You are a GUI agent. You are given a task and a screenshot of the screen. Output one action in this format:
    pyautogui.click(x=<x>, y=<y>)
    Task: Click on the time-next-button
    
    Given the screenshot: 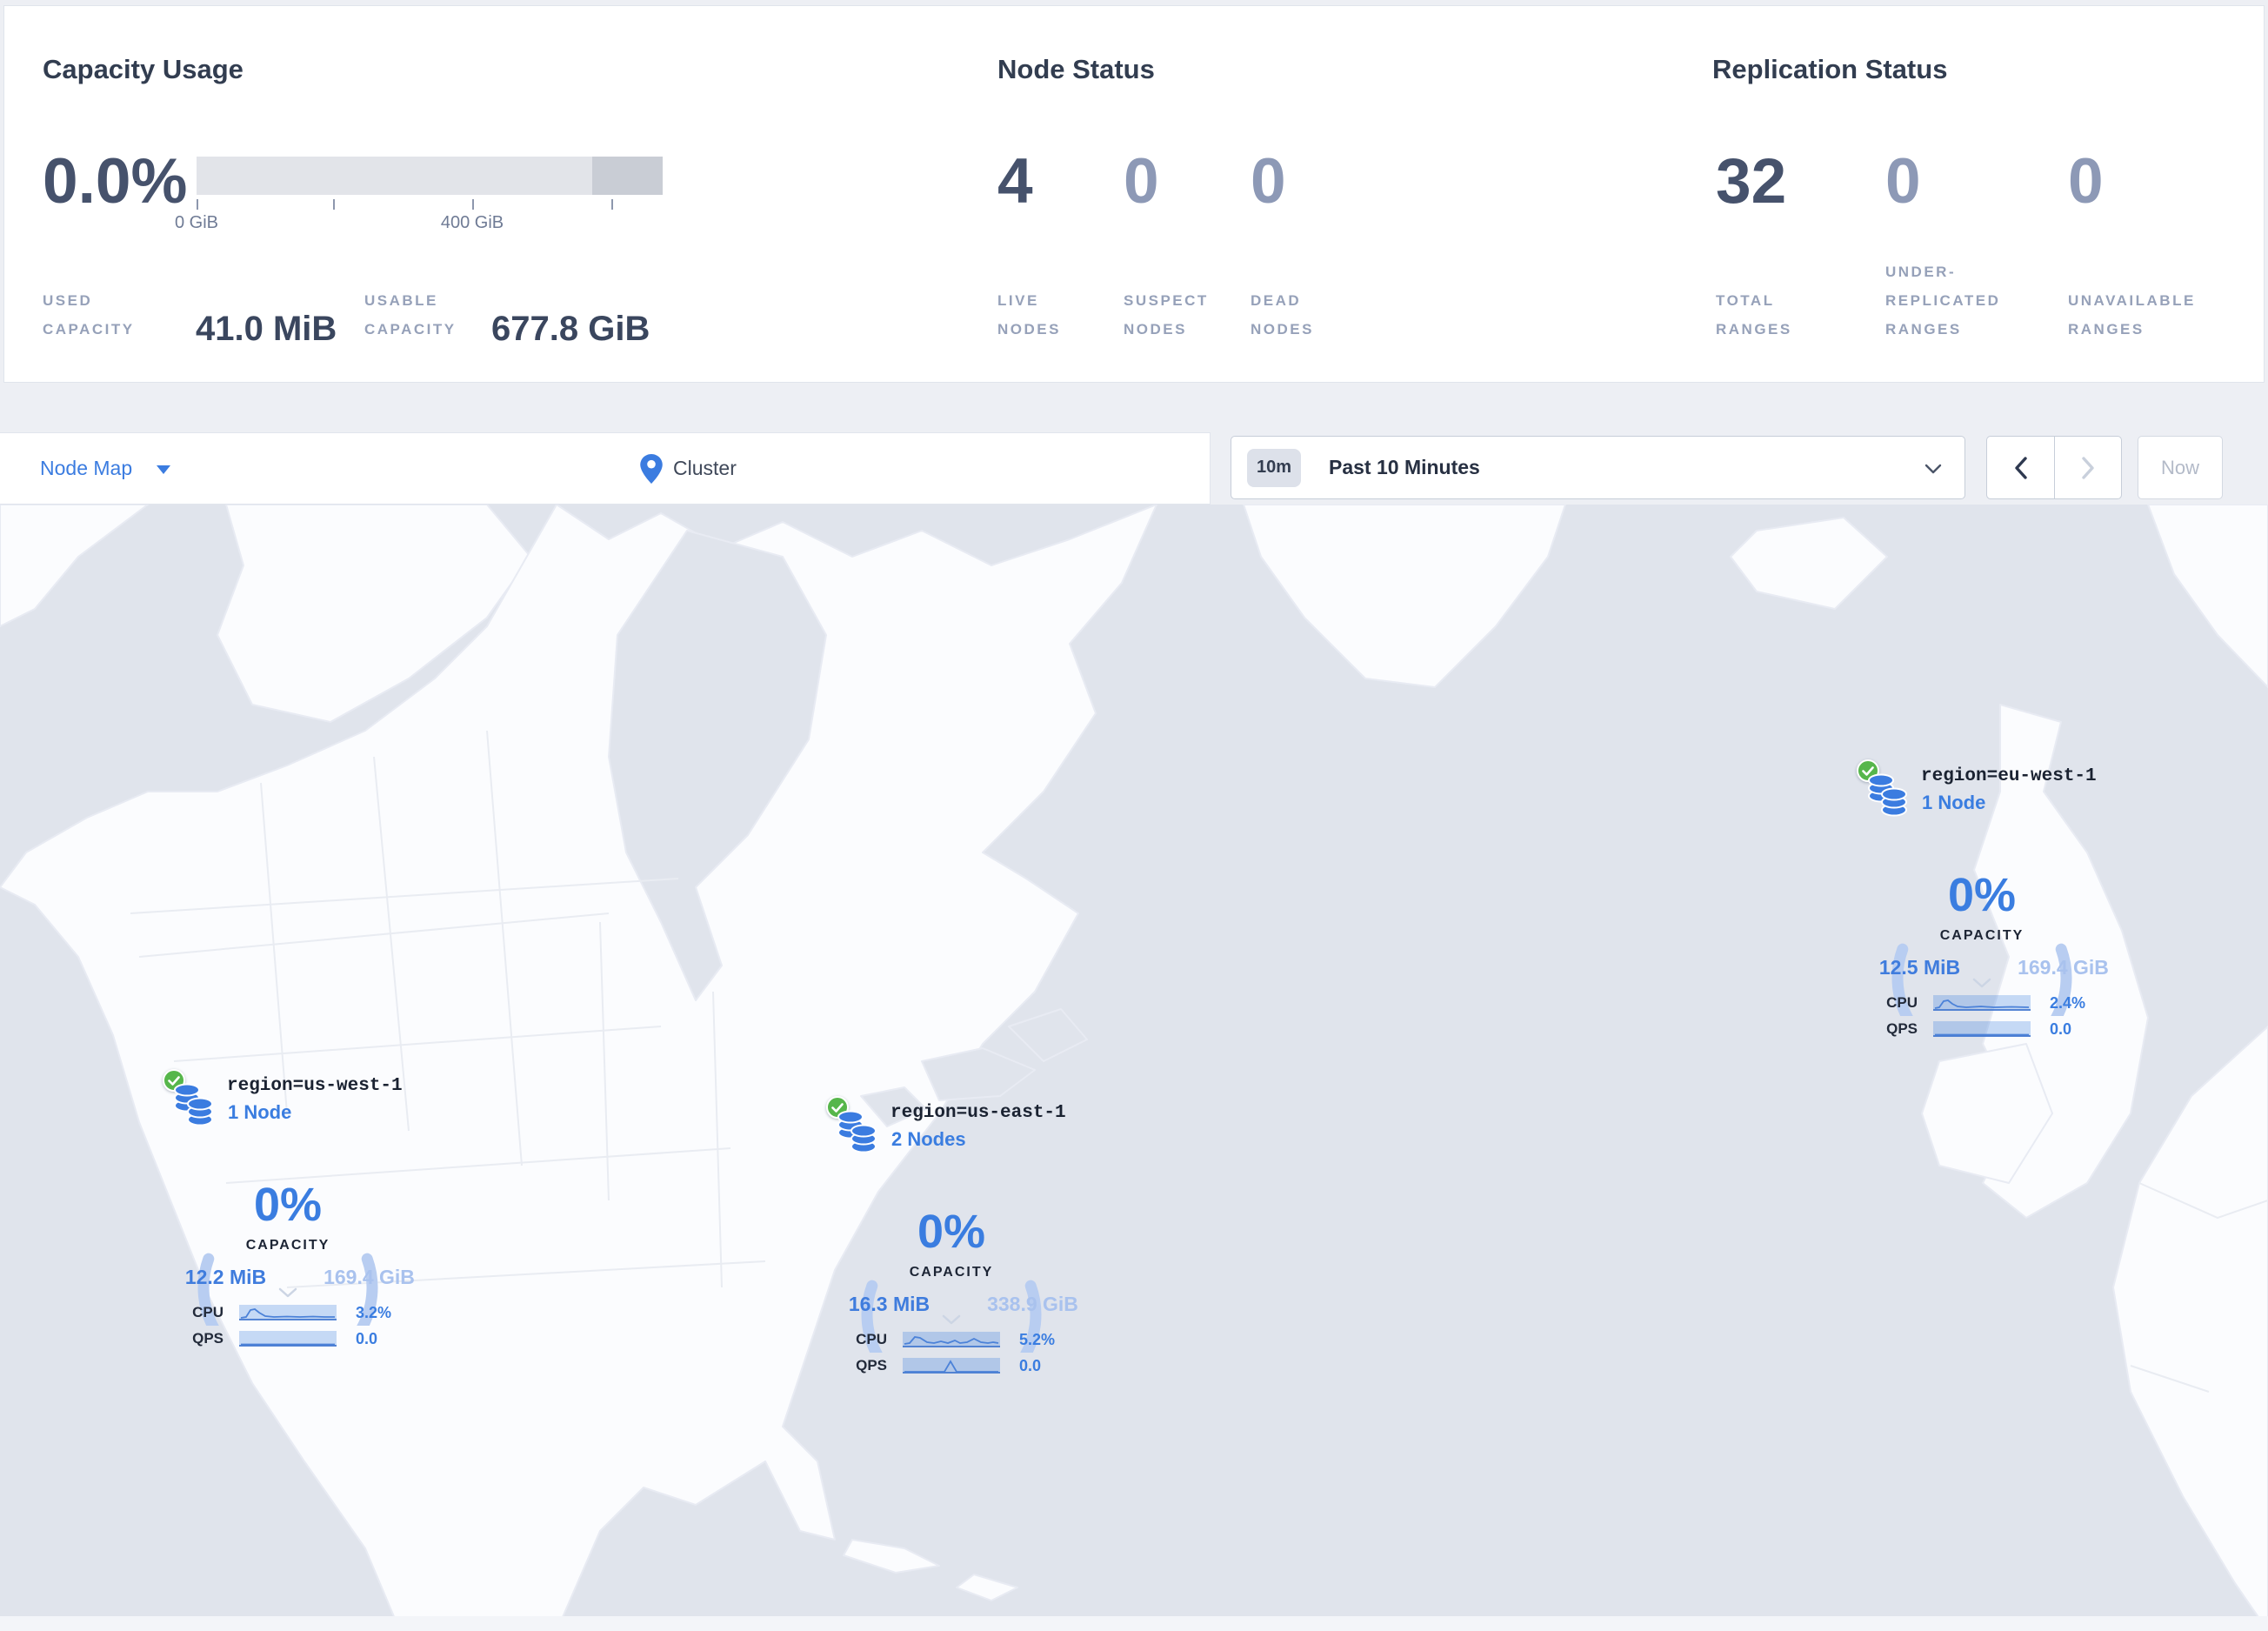 What is the action you would take?
    pyautogui.click(x=2088, y=468)
    